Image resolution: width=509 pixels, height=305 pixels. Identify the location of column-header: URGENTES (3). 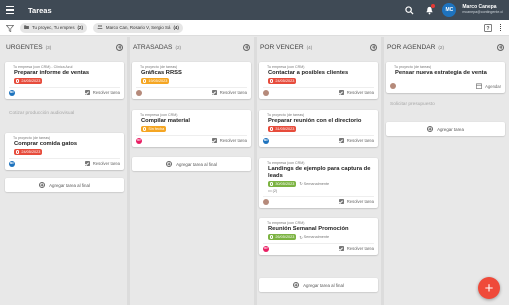
(64, 47).